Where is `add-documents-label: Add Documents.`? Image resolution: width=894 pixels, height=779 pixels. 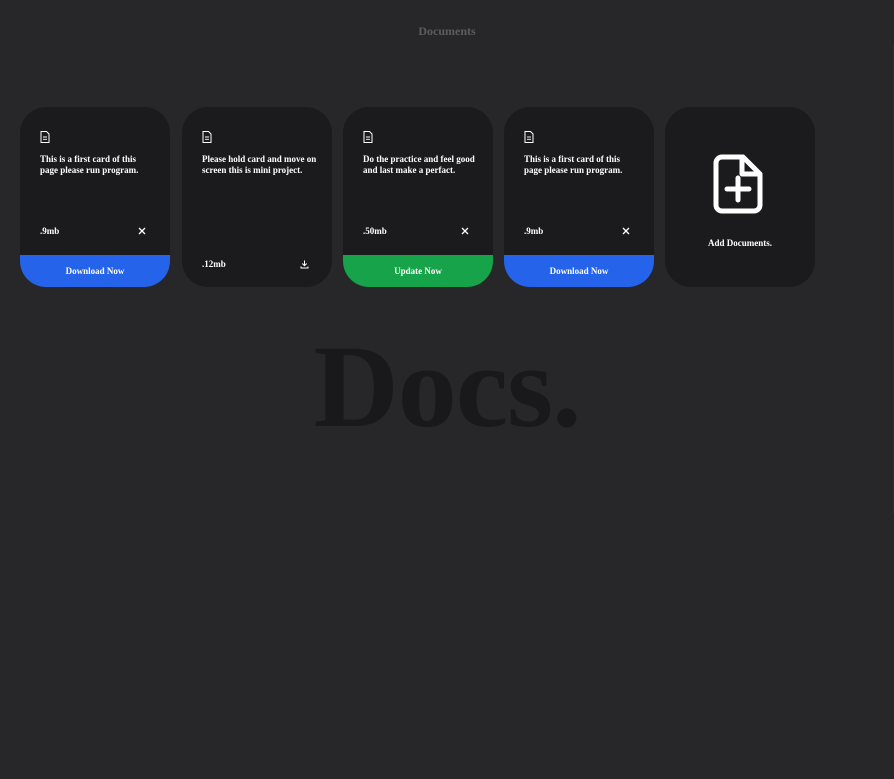
add-documents-label: Add Documents. is located at coordinates (739, 243).